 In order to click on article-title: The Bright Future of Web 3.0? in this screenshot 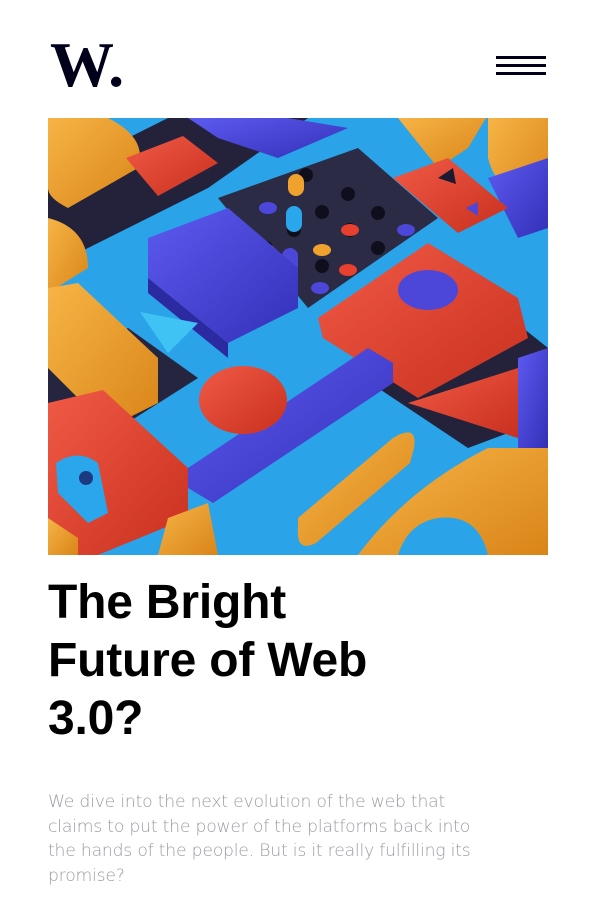, I will do `click(208, 660)`.